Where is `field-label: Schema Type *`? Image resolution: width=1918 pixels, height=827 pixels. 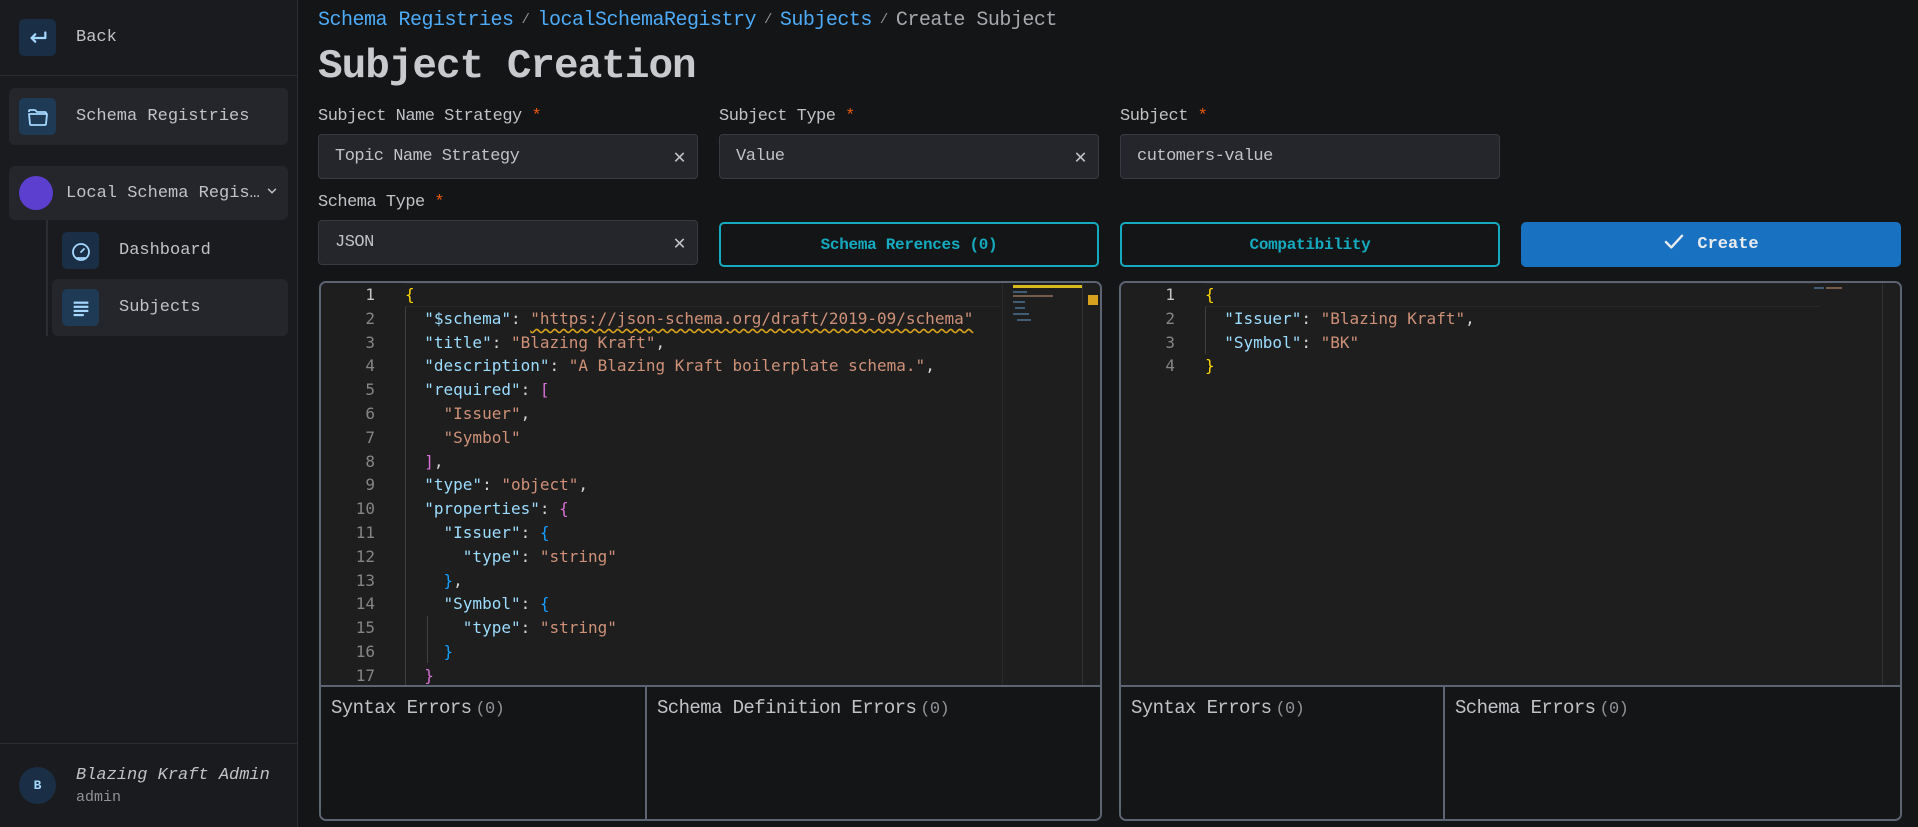
field-label: Schema Type * is located at coordinates (508, 202).